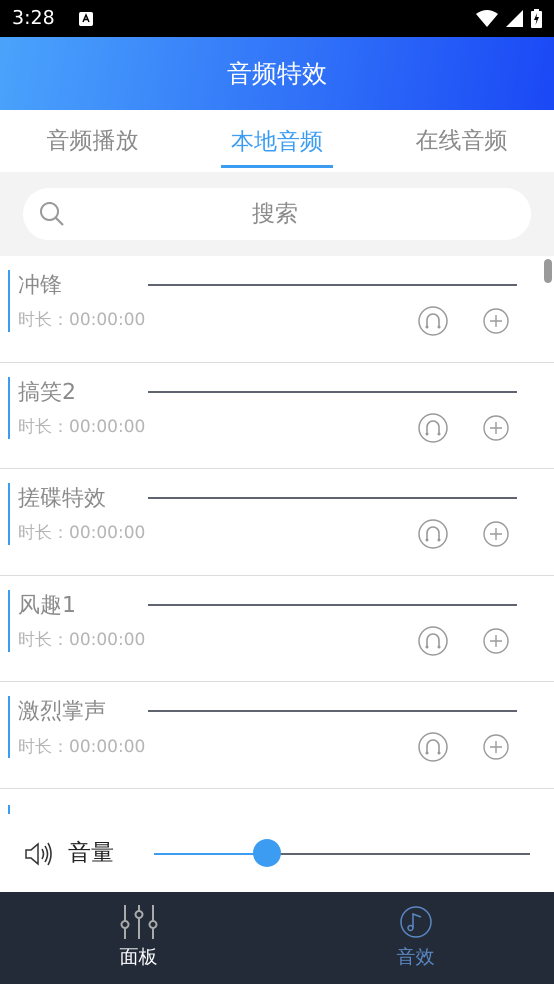 The image size is (554, 984). Describe the element at coordinates (40, 286) in the screenshot. I see `track-name: 冲锋` at that location.